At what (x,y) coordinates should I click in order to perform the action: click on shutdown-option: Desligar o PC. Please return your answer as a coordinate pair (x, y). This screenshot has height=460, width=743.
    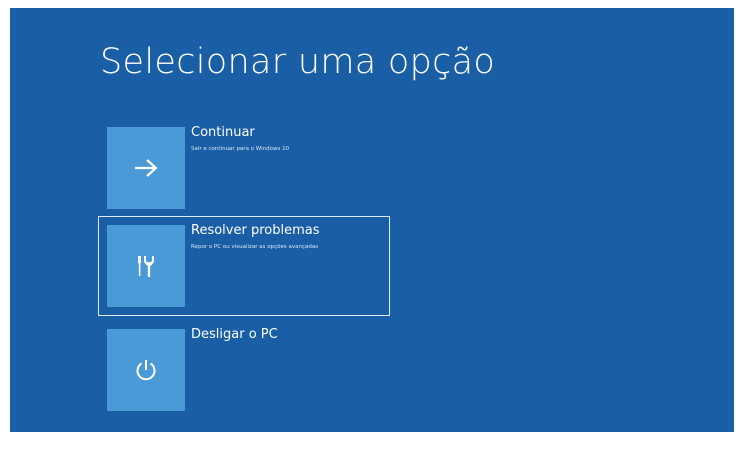
    Looking at the image, I should click on (244, 370).